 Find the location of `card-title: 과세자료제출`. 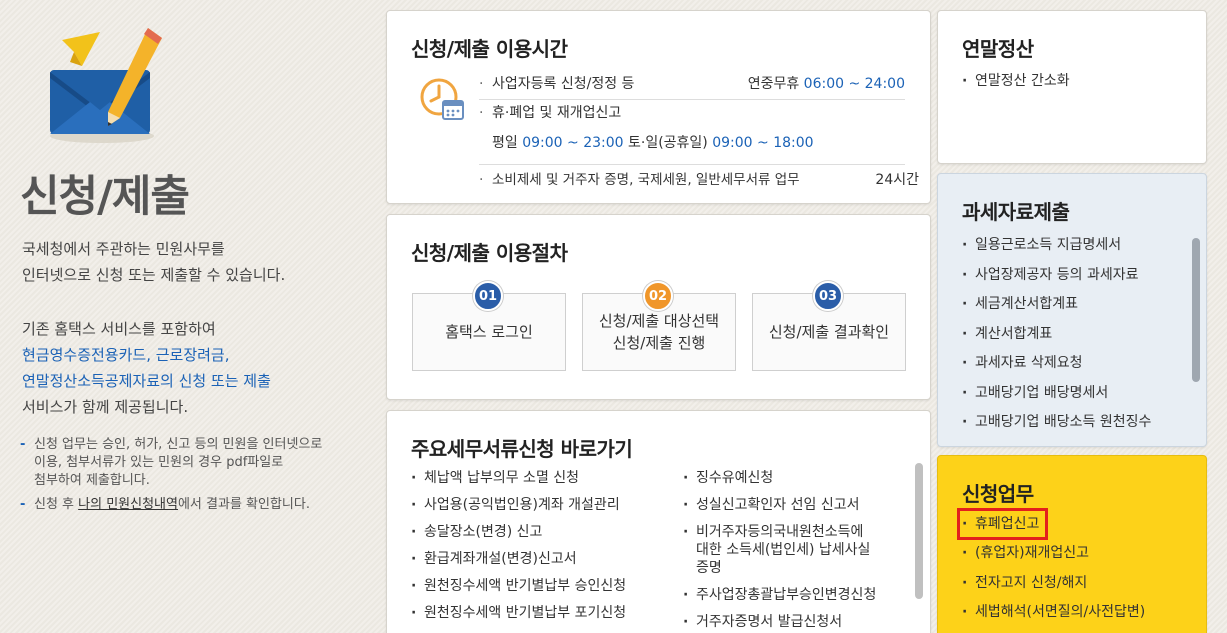

card-title: 과세자료제출 is located at coordinates (1016, 212).